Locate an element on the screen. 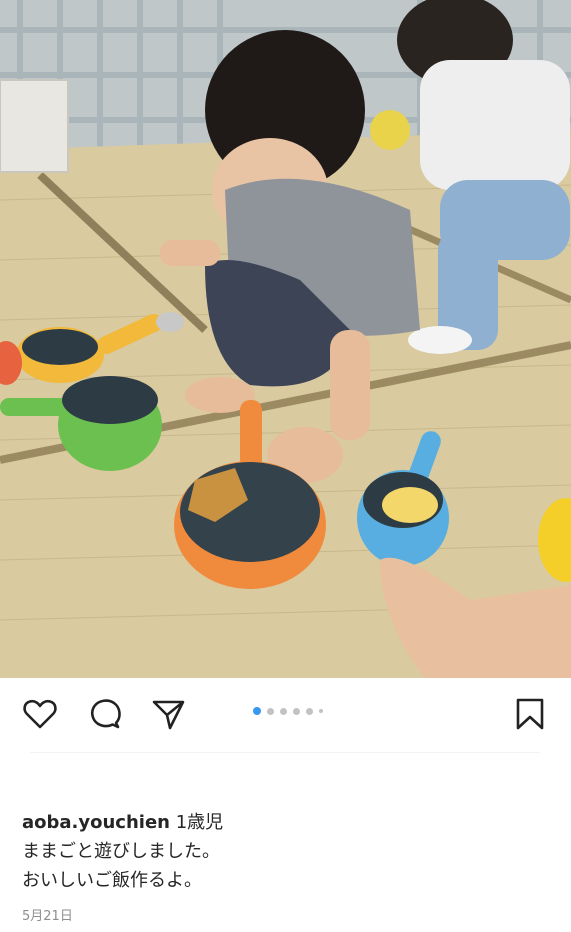 This screenshot has height=932, width=571. post-caption: aoba.youchien 1歳児 ままごと遊びしました。 おいしいご飯作るよ。 is located at coordinates (287, 851).